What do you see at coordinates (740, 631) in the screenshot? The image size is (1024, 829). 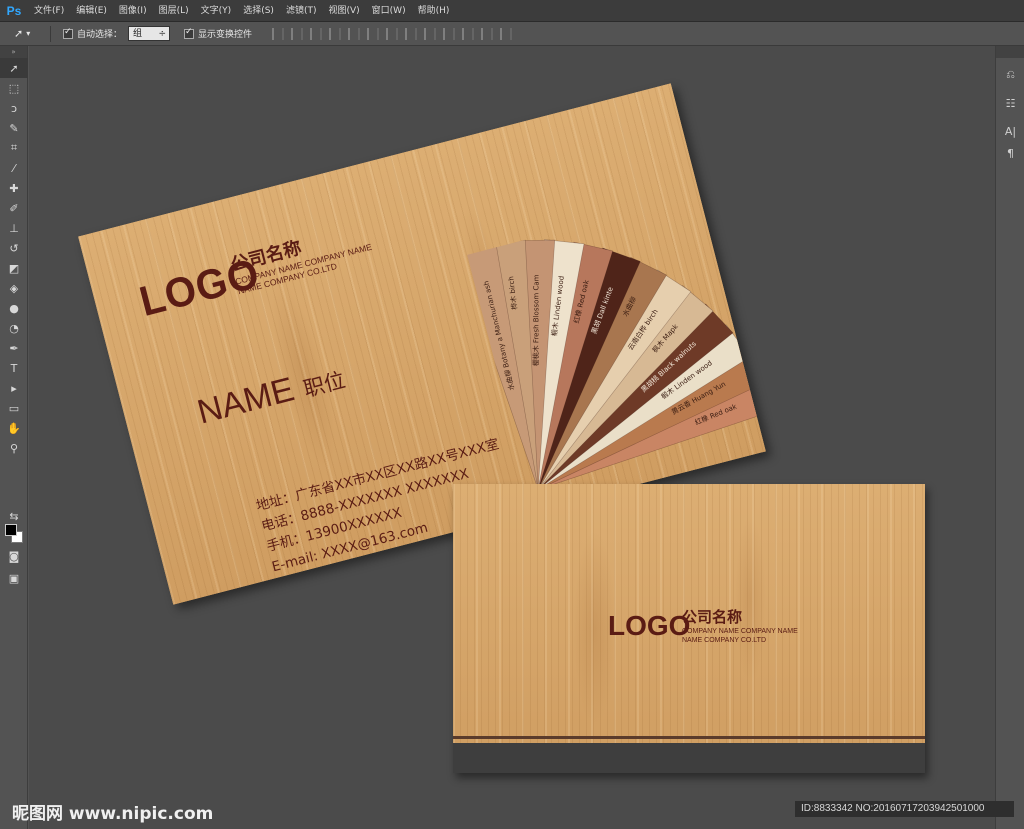 I see `card-back-company-en-1: COMPANY NAME COMPANY NAME` at bounding box center [740, 631].